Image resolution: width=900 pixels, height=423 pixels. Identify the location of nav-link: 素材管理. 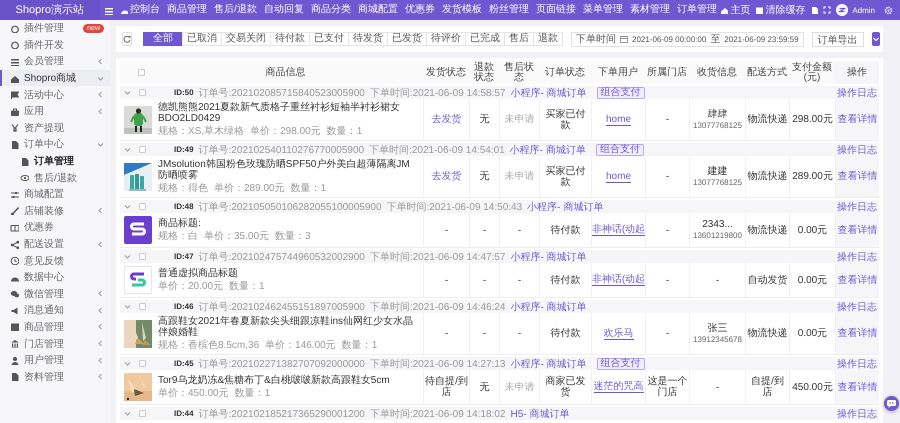
(650, 10).